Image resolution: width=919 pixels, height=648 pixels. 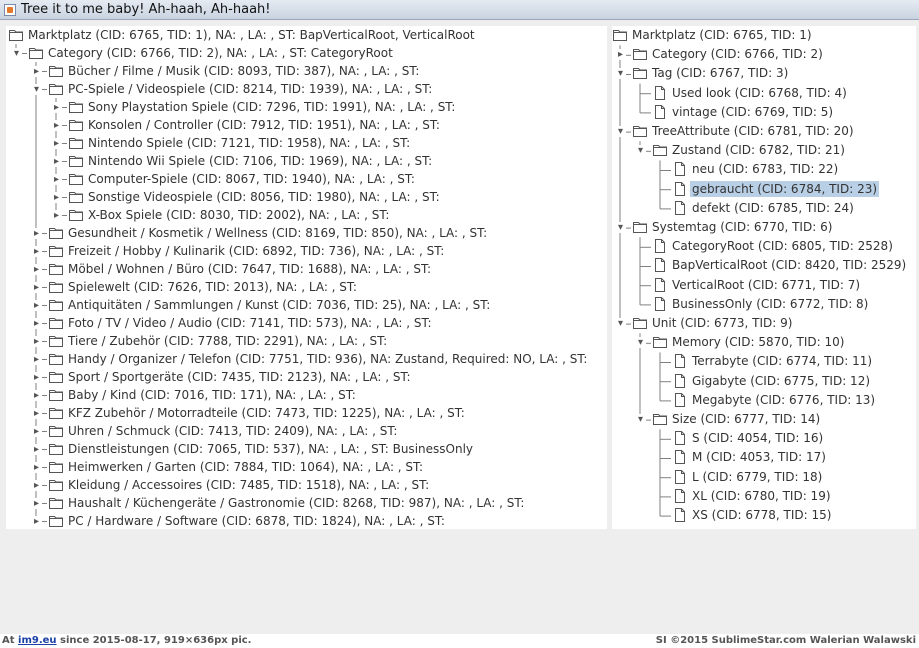 I want to click on tree-node-folder: TreeAttribute (CID: 6781, TID: 20), so click(x=743, y=131).